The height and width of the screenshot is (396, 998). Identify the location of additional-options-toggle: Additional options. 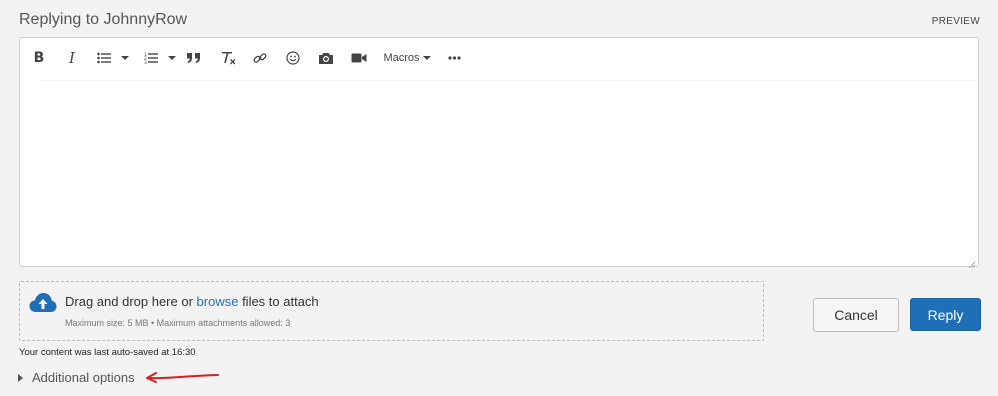
(76, 377).